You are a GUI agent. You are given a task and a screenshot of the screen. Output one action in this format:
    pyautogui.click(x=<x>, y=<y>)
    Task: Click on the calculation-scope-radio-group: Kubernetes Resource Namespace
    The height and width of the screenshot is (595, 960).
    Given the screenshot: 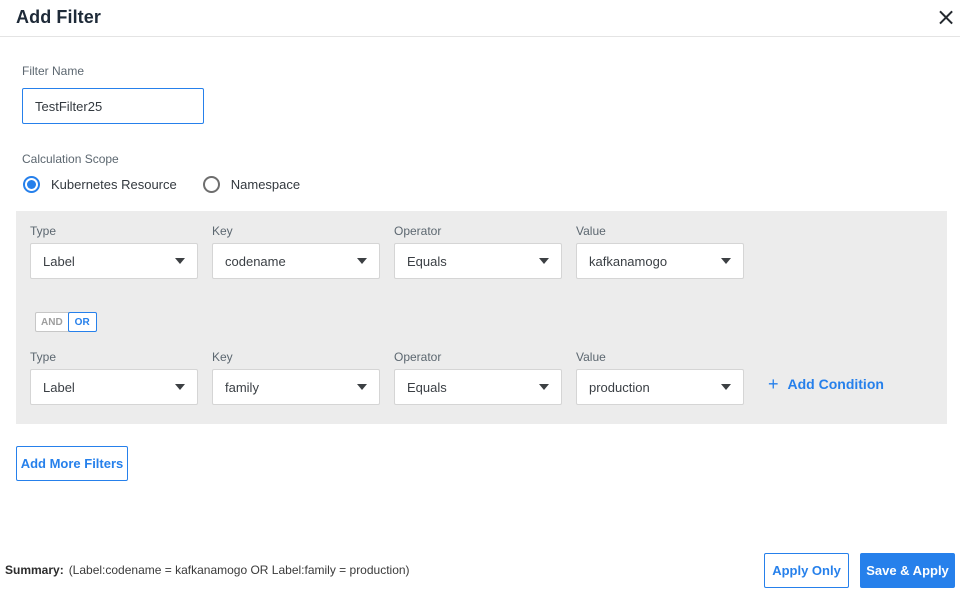 What is the action you would take?
    pyautogui.click(x=161, y=184)
    